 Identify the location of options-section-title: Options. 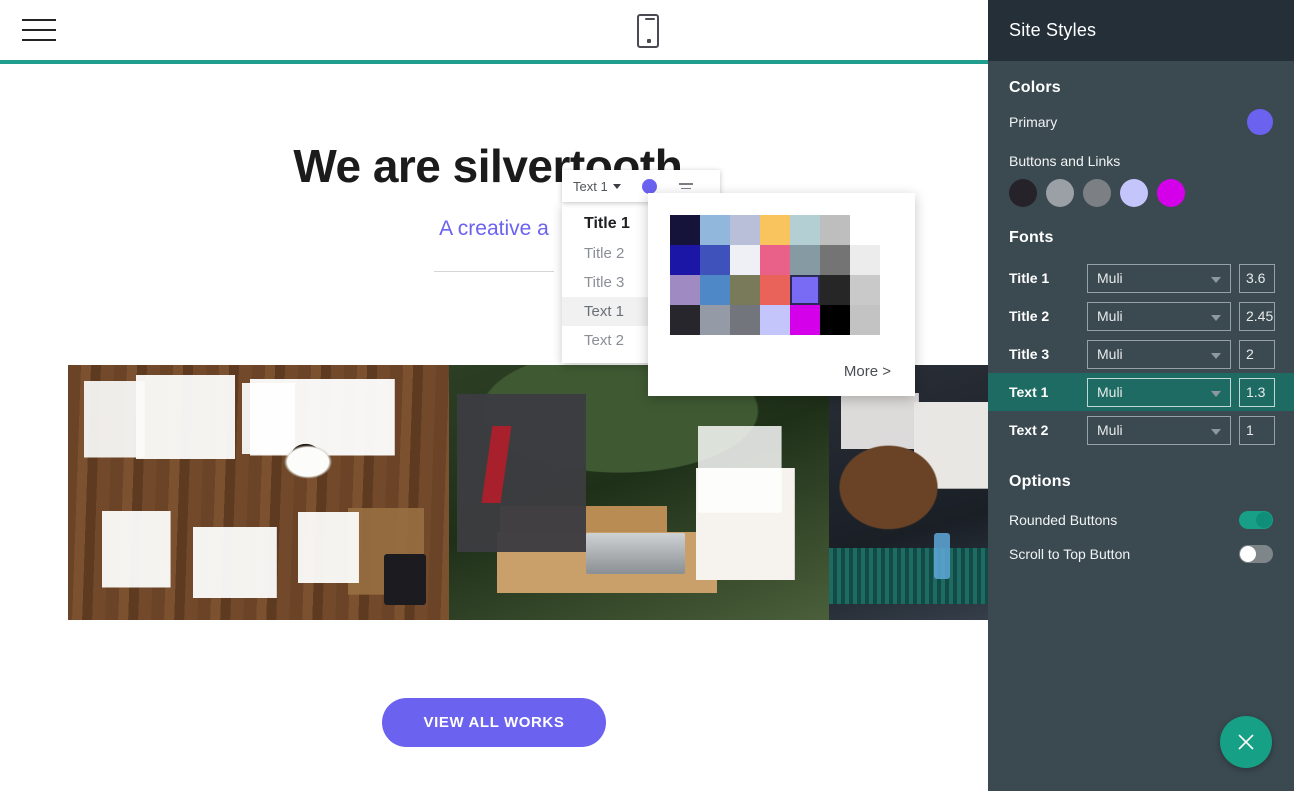
(1040, 481).